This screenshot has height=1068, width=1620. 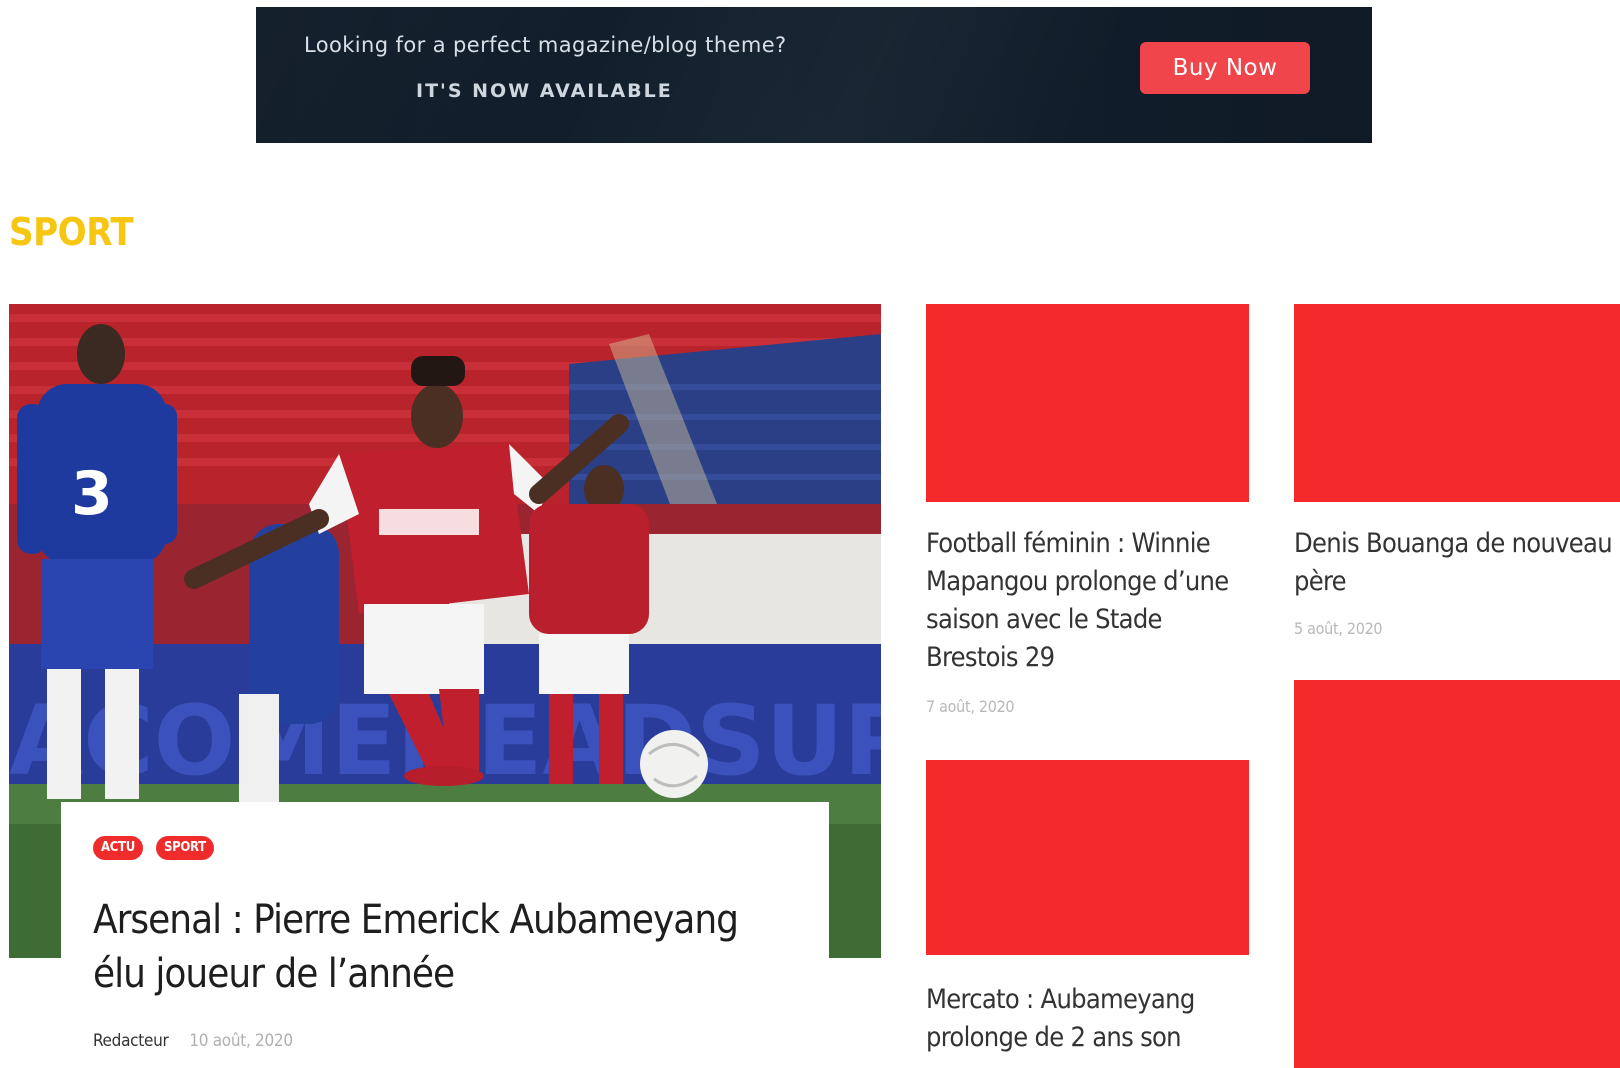 I want to click on article-date: 10 août, 2020, so click(x=241, y=1041).